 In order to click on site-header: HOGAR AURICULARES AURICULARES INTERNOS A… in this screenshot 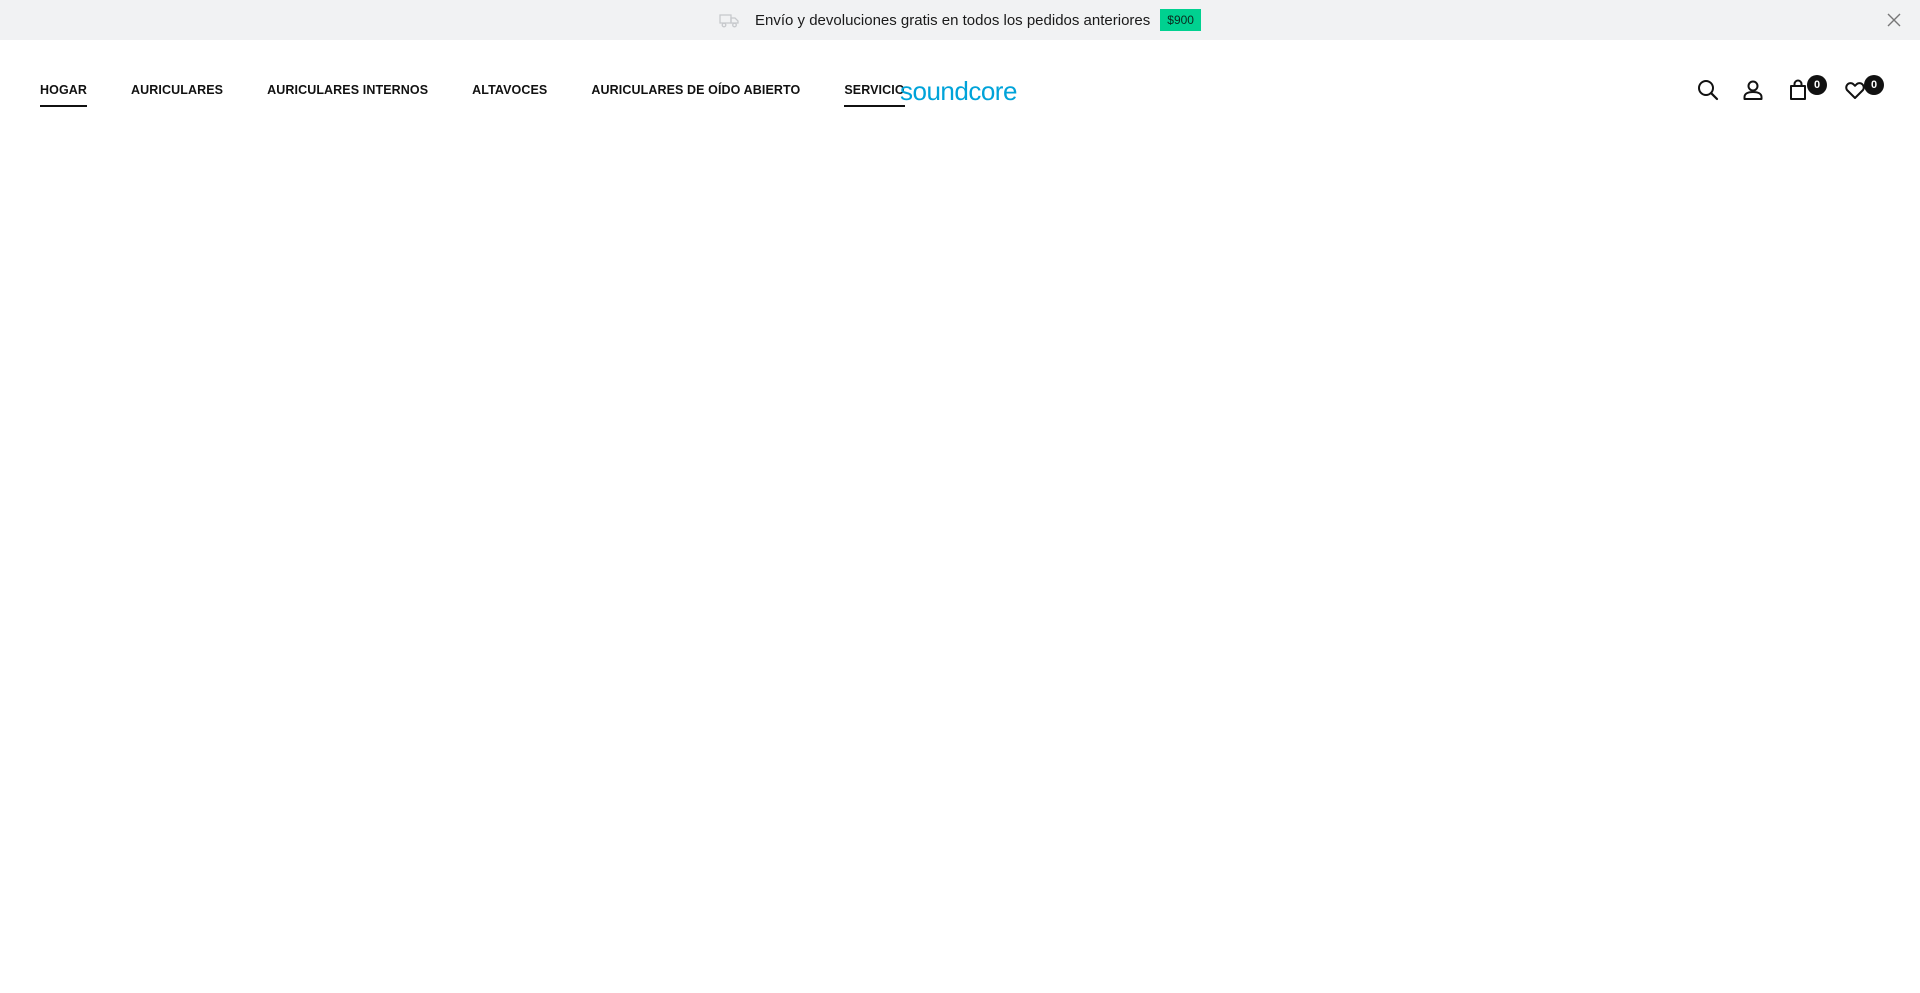, I will do `click(960, 90)`.